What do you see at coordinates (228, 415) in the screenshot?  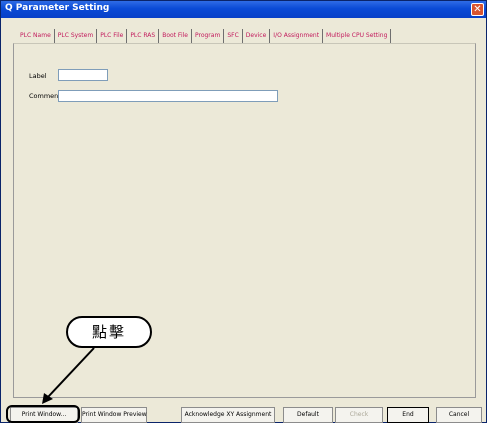 I see `acknowledge-xy-assignment-button: Acknowledge XY Assignment` at bounding box center [228, 415].